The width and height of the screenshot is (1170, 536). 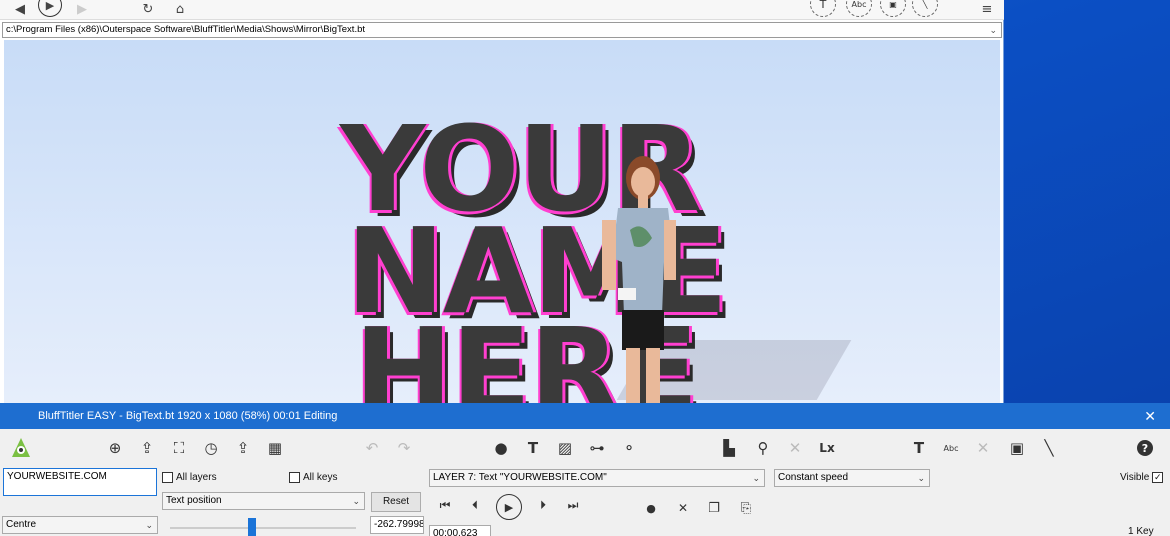 What do you see at coordinates (597, 448) in the screenshot?
I see `camera-icon: ⊶` at bounding box center [597, 448].